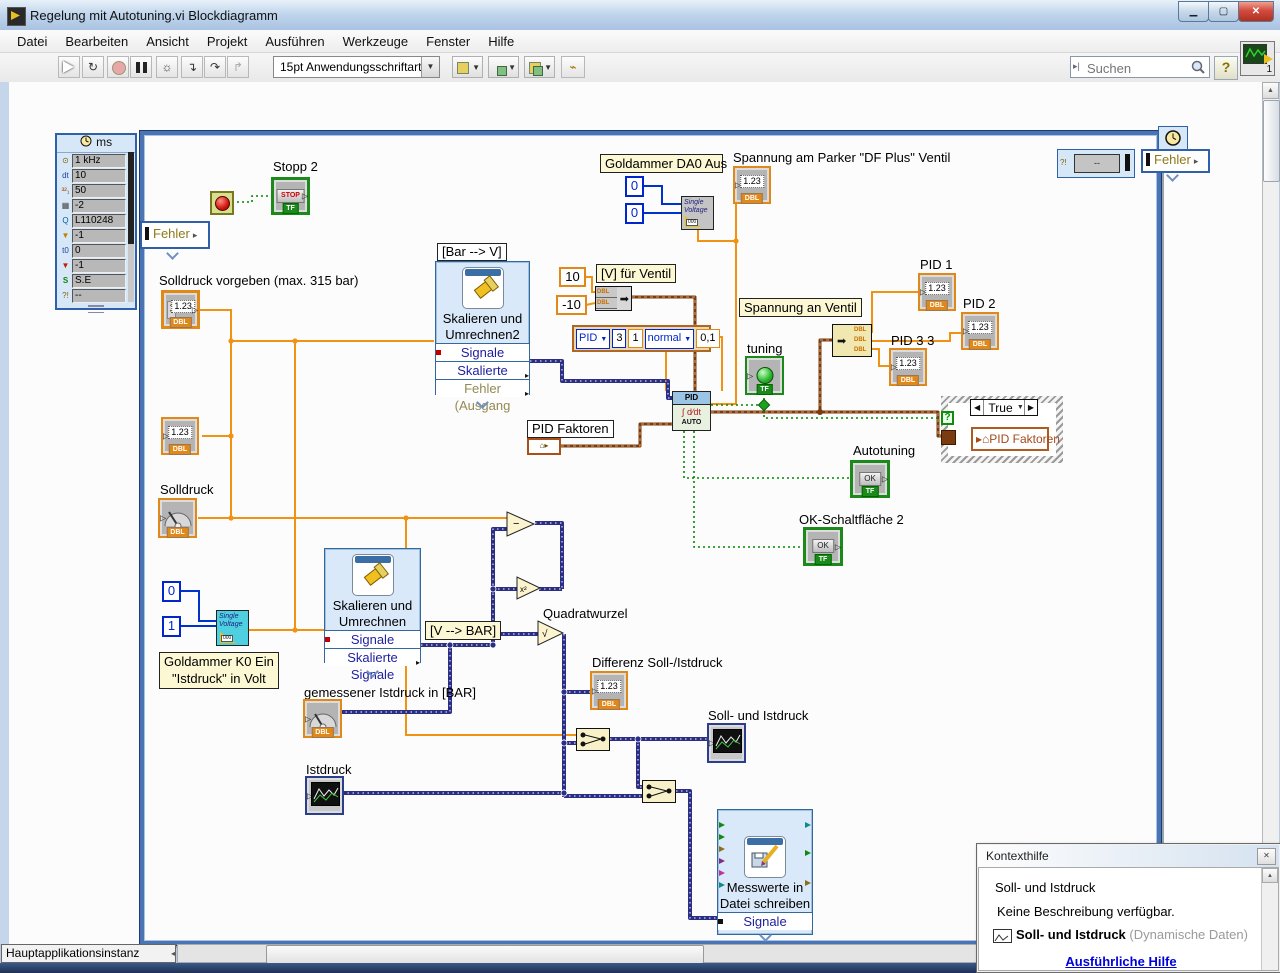 This screenshot has width=1280, height=973. I want to click on sqrt-node: √, so click(551, 633).